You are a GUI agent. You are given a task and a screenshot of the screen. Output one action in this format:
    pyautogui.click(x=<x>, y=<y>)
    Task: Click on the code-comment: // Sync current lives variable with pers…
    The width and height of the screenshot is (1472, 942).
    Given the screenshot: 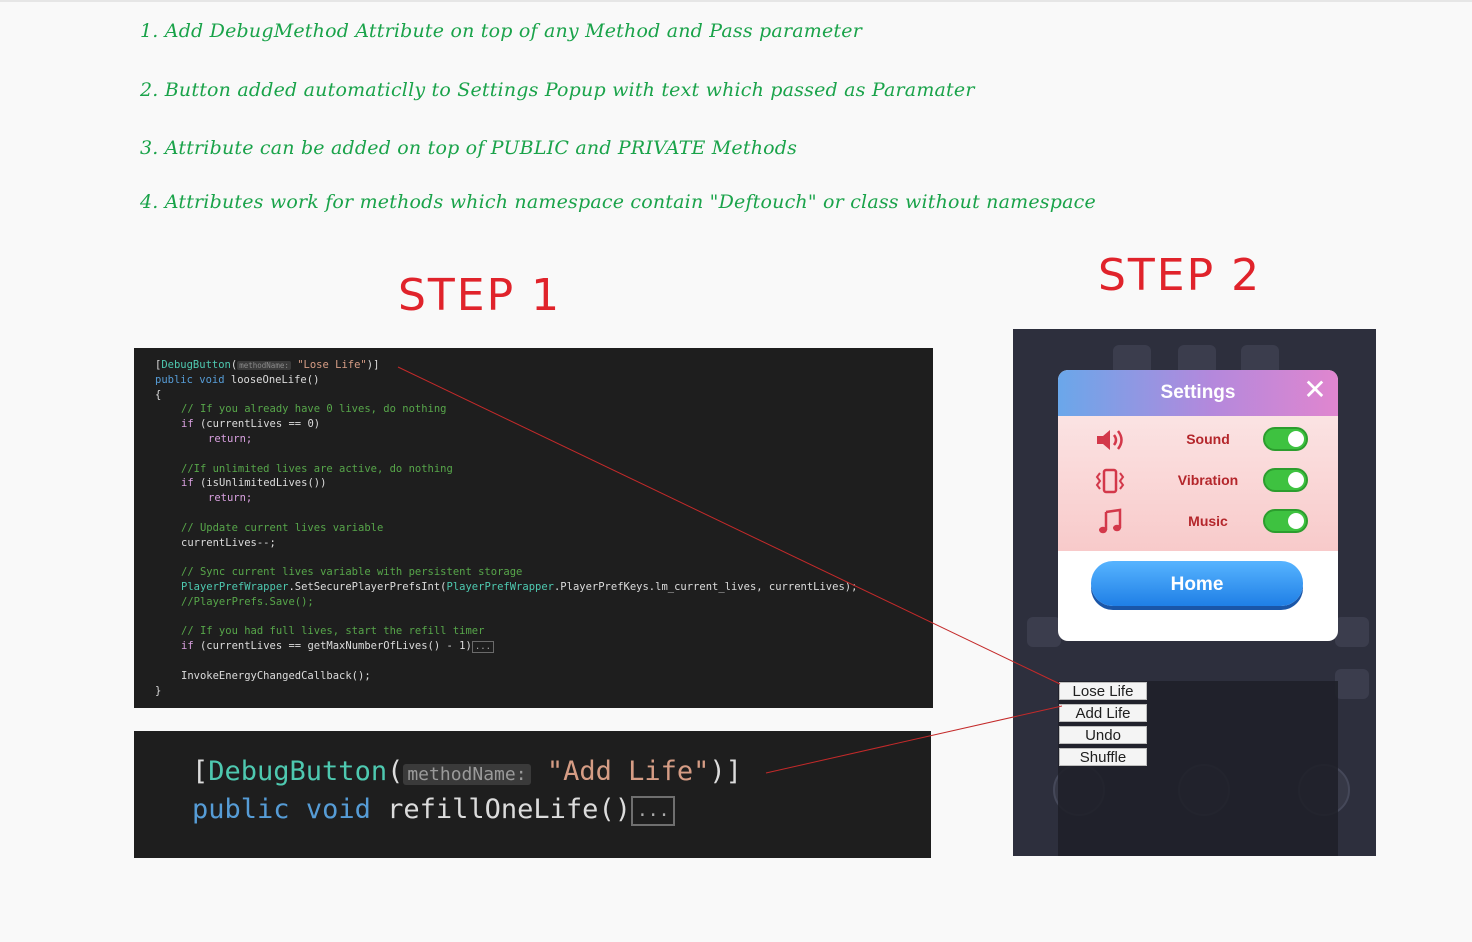 What is the action you would take?
    pyautogui.click(x=352, y=572)
    